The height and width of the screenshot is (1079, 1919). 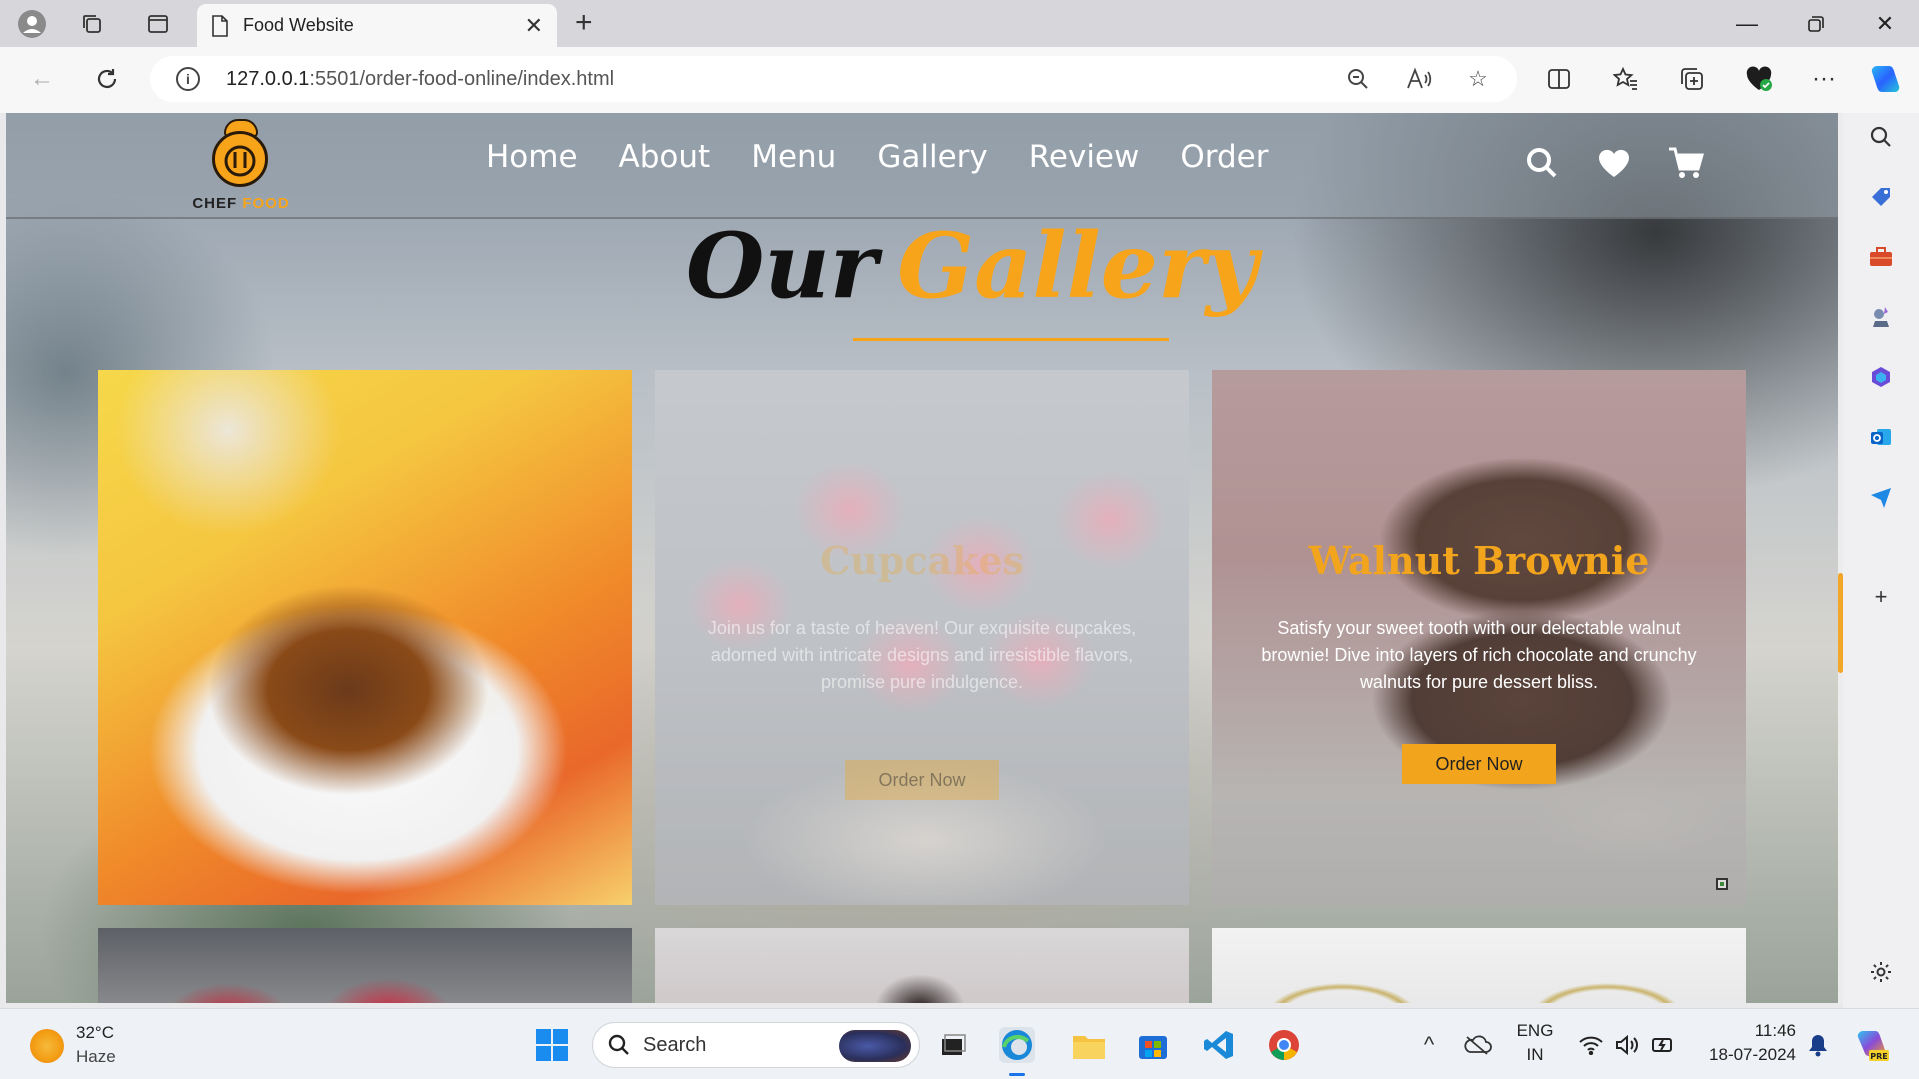 I want to click on clock-time: 11:46, so click(x=1748, y=1031).